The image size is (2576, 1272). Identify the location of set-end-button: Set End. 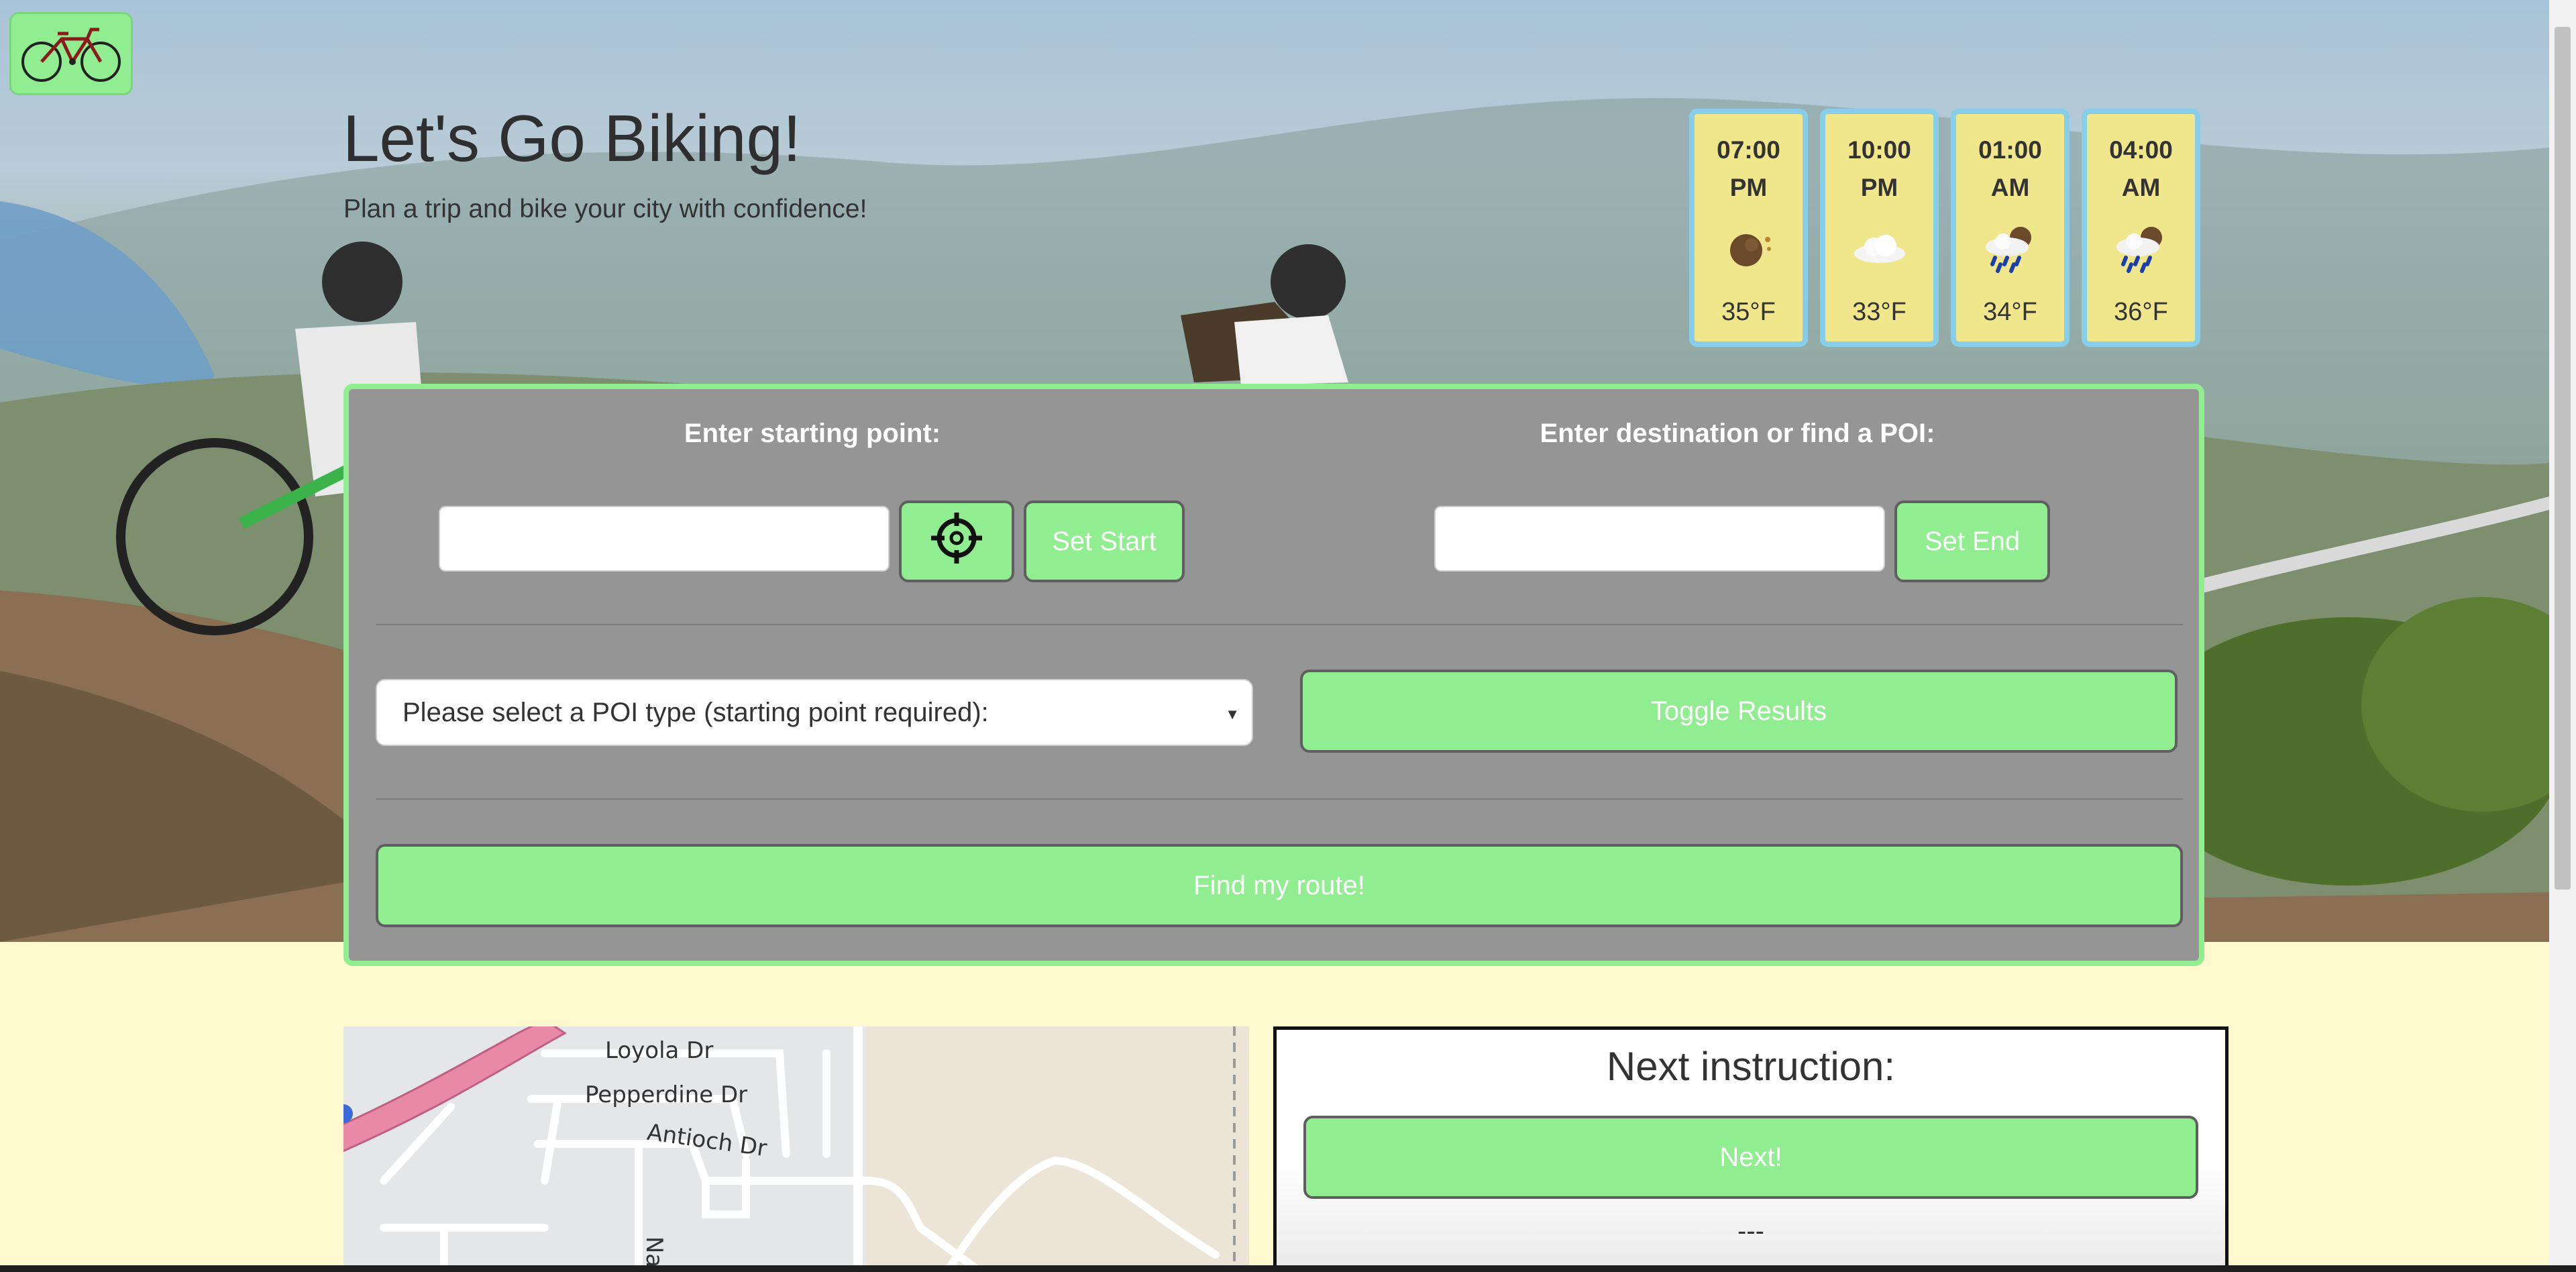
(1972, 541).